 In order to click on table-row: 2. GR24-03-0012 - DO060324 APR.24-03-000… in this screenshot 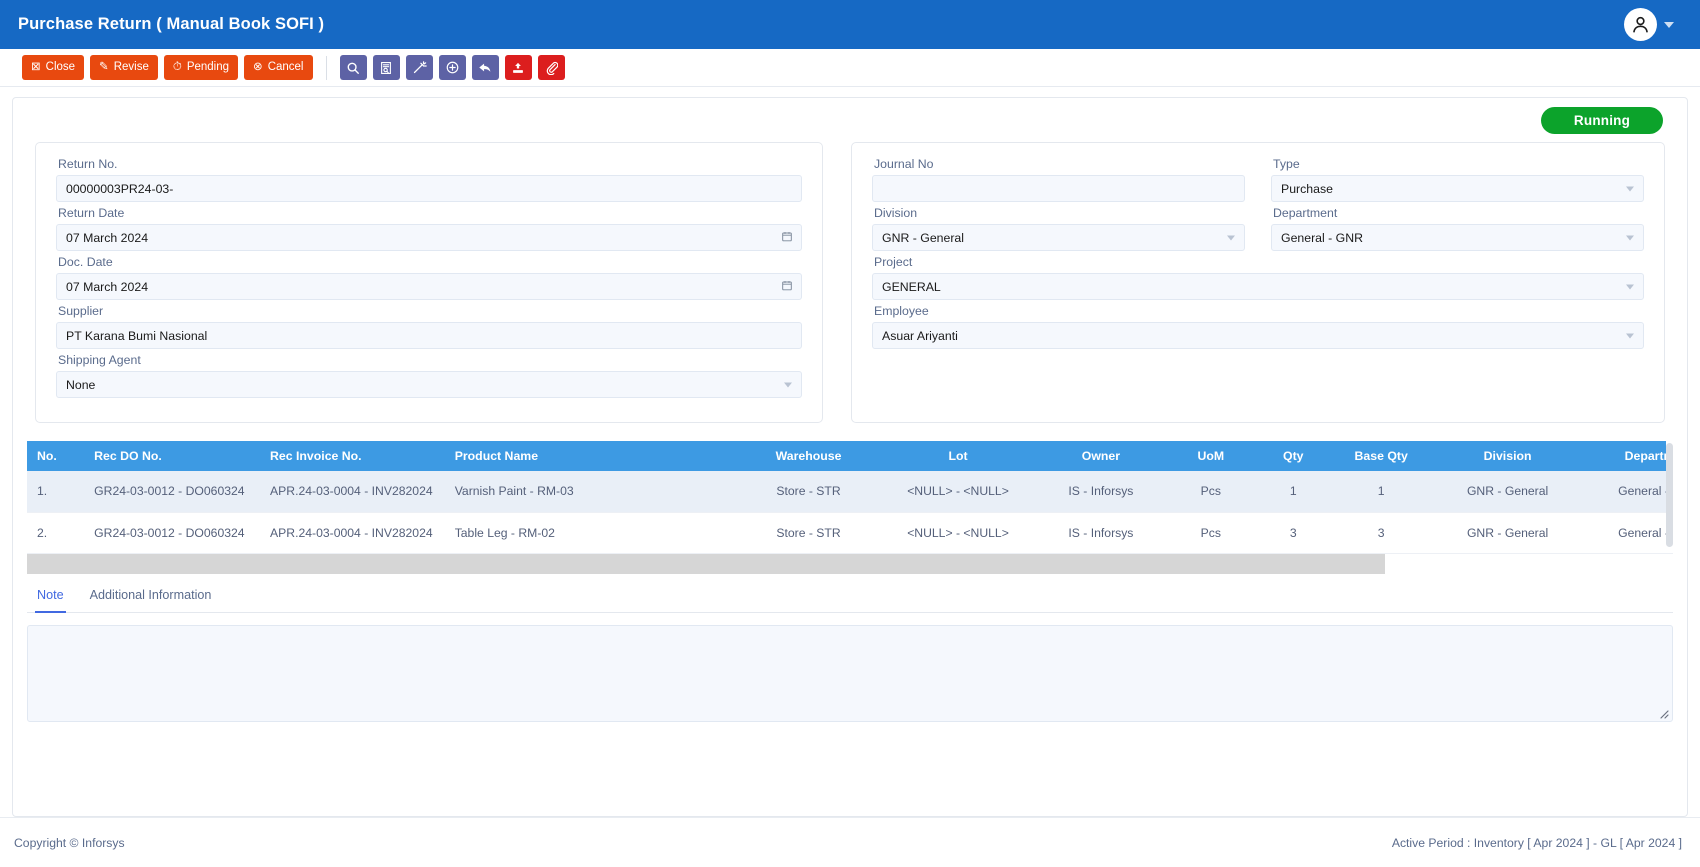, I will do `click(850, 533)`.